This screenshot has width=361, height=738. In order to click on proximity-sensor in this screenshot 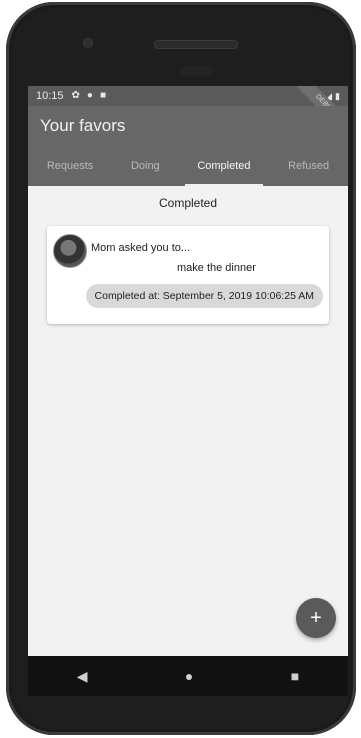, I will do `click(197, 71)`.